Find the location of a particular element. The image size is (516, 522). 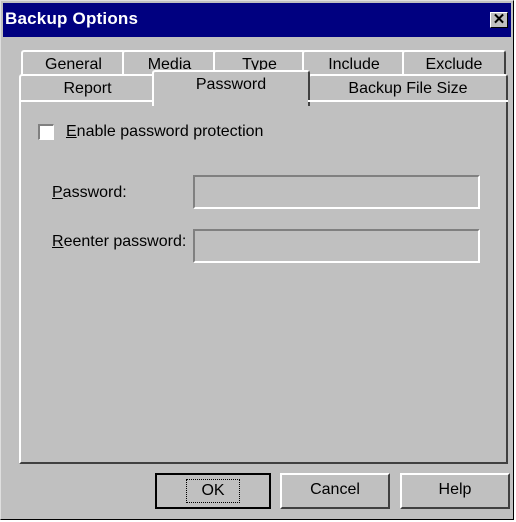

cancel-button: Cancel is located at coordinates (335, 491).